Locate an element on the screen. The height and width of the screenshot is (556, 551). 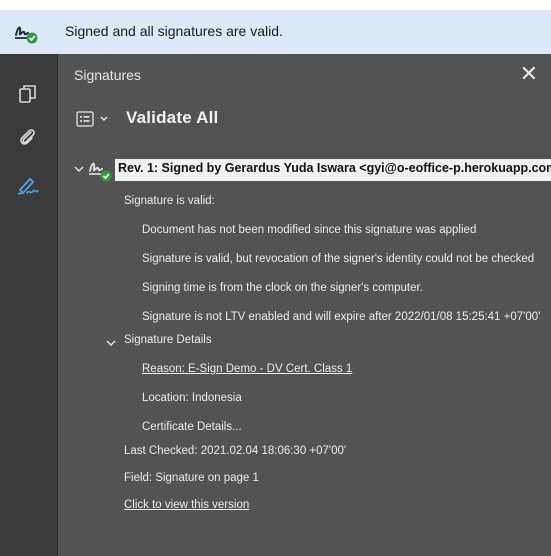
signature-valid-header: Signature is valid: is located at coordinates (169, 201).